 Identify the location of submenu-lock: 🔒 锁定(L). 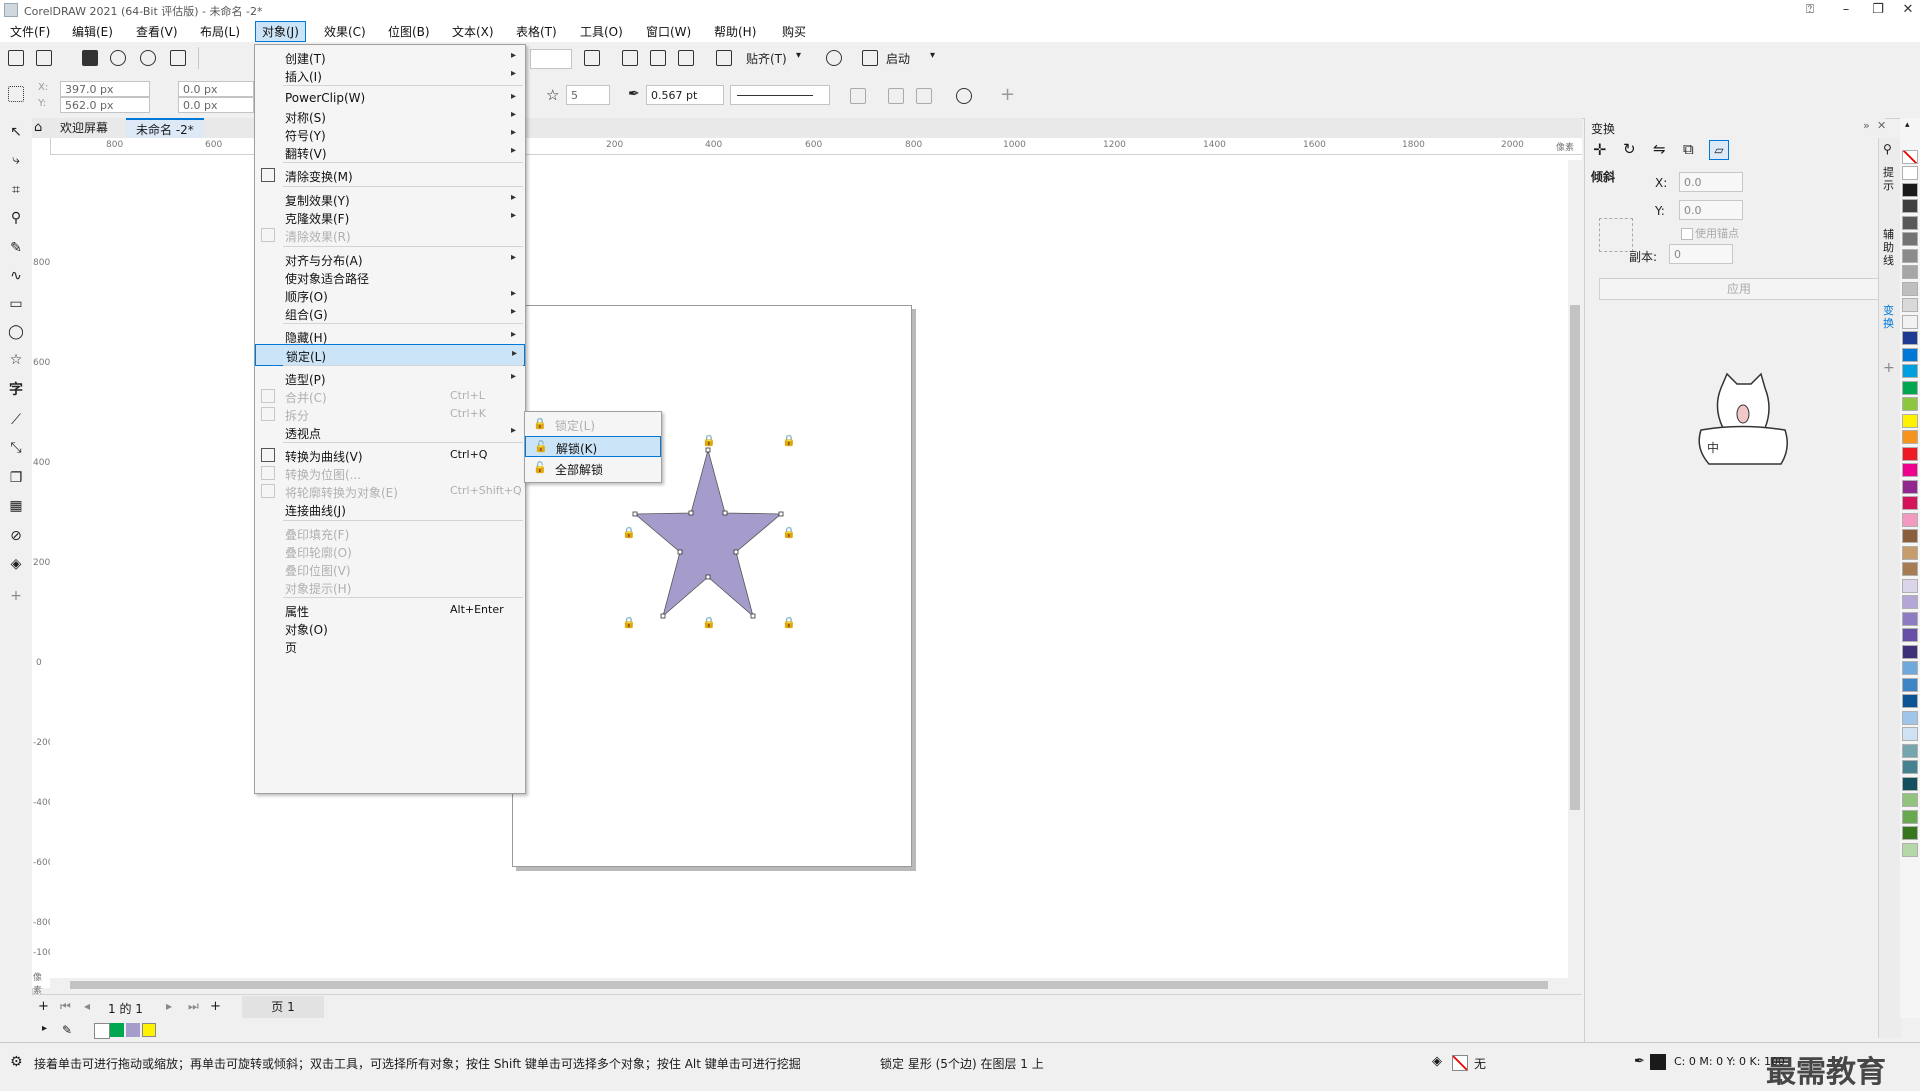
(593, 424).